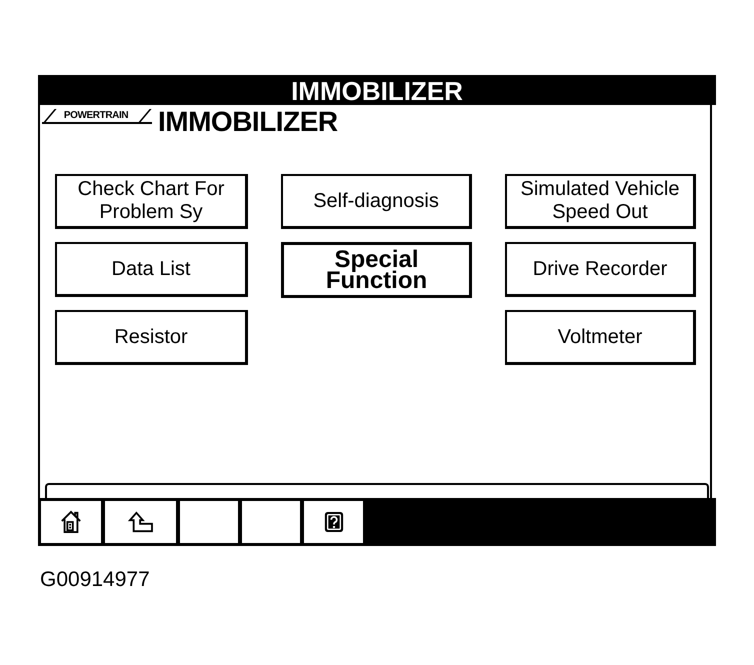 This screenshot has width=754, height=665. What do you see at coordinates (151, 269) in the screenshot?
I see `menu-button: Data List` at bounding box center [151, 269].